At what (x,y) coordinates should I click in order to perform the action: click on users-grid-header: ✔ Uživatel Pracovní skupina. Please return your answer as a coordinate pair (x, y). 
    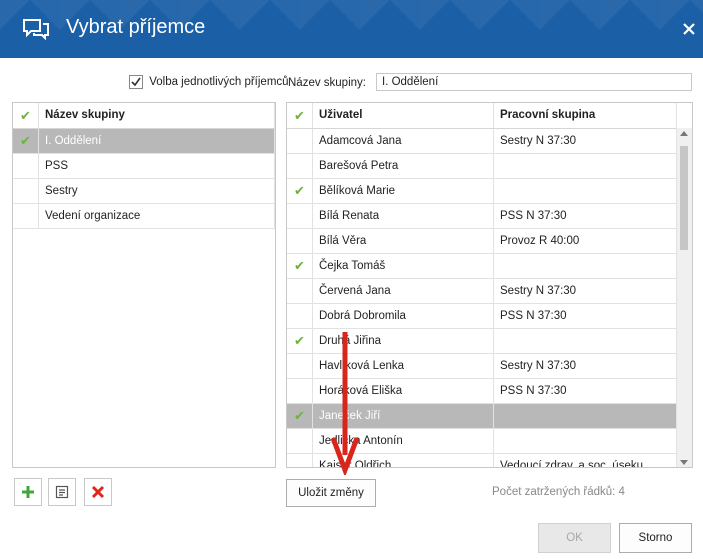
    Looking at the image, I should click on (489, 116).